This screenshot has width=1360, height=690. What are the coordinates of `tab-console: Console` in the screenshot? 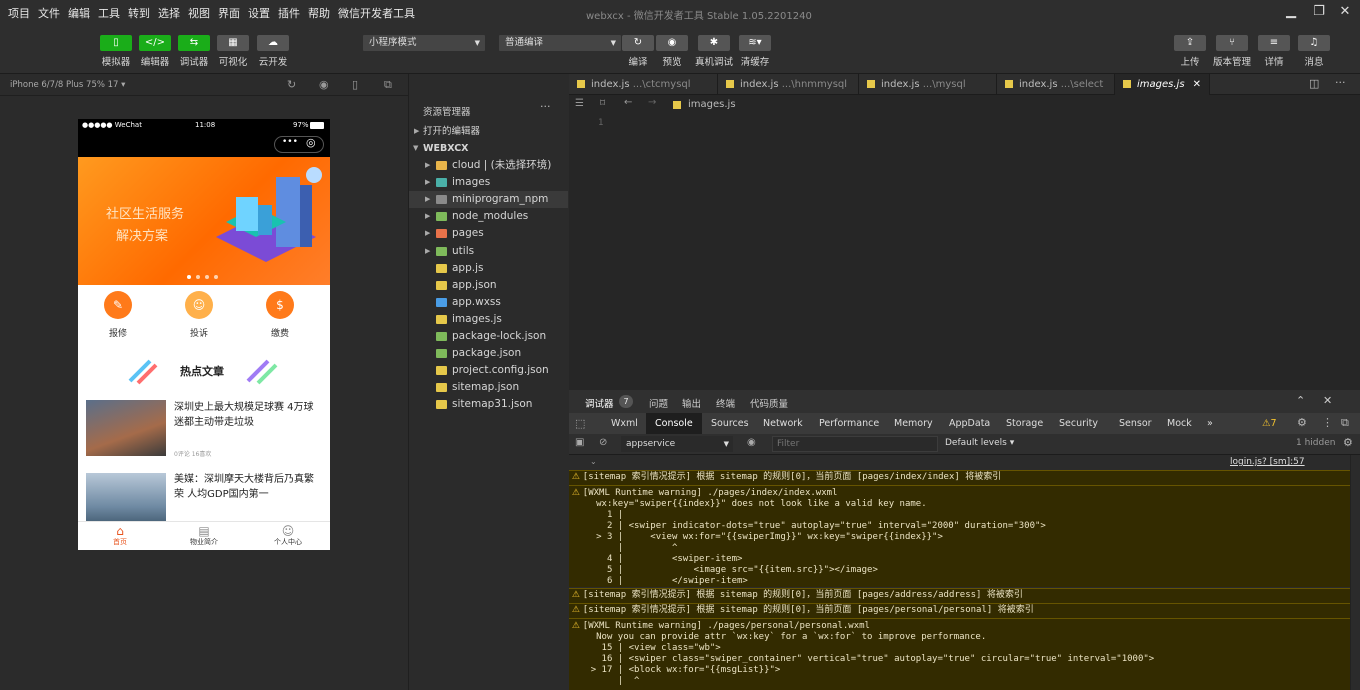 It's located at (674, 423).